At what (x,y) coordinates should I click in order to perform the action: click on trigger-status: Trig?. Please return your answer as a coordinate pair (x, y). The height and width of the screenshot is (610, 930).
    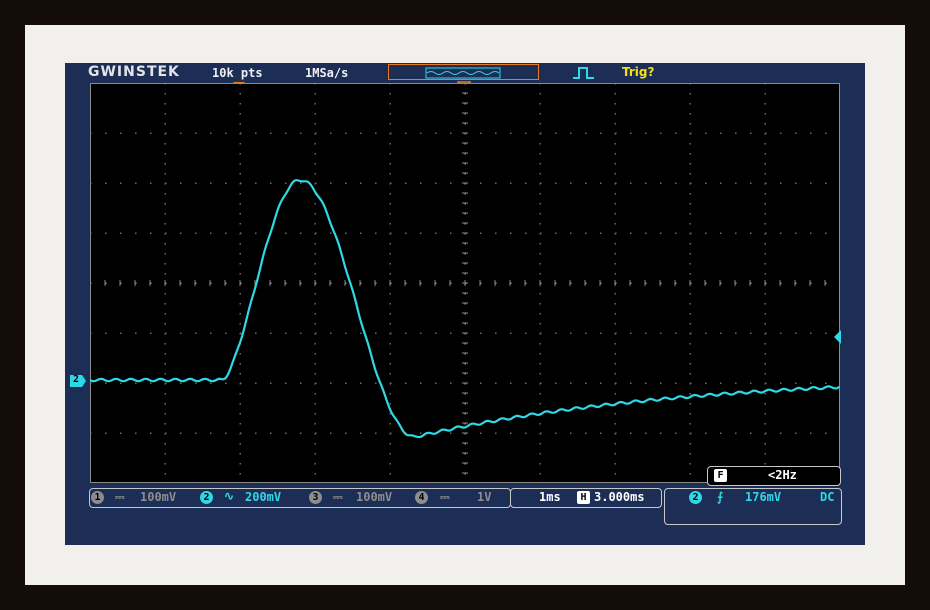
    Looking at the image, I should click on (638, 72).